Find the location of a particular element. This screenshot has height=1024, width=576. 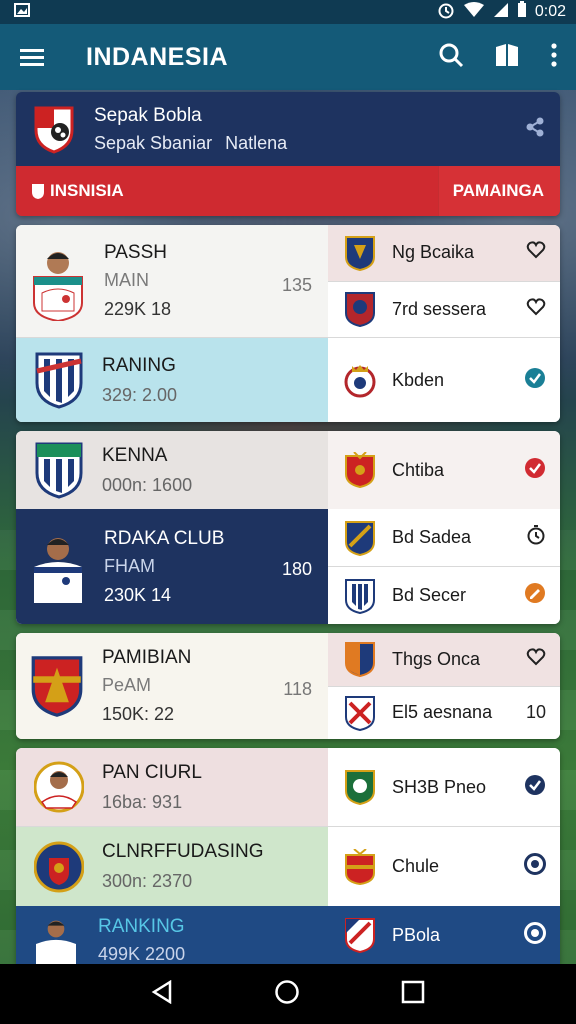

team-name: RANING is located at coordinates (139, 365).